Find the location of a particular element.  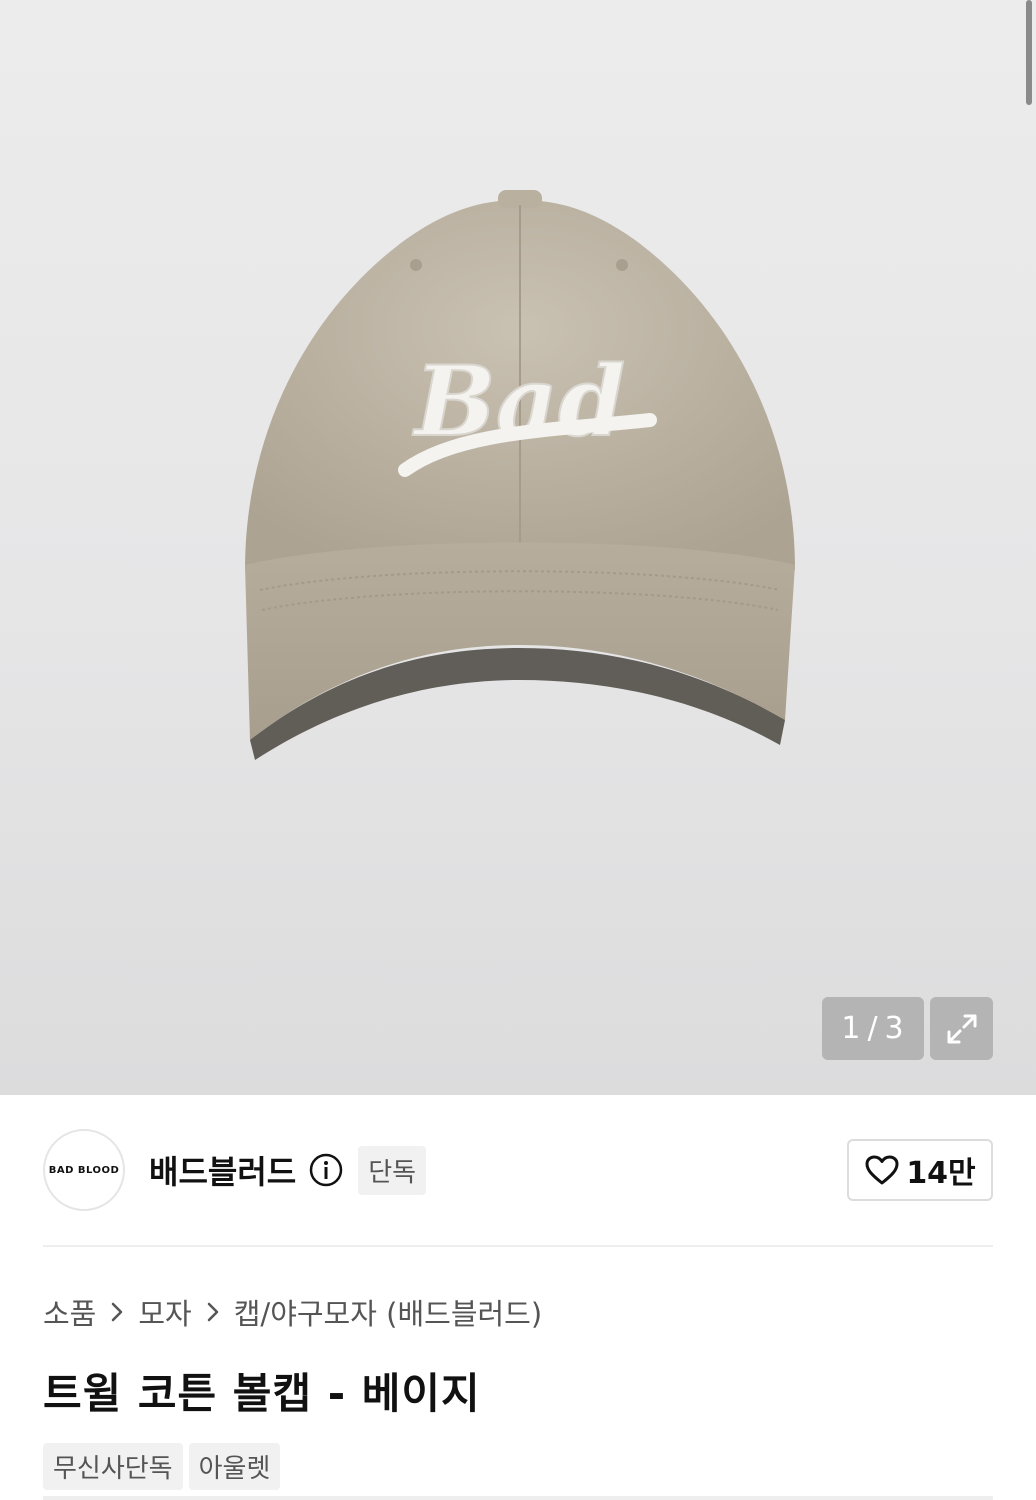

expand-icon is located at coordinates (961, 1028).